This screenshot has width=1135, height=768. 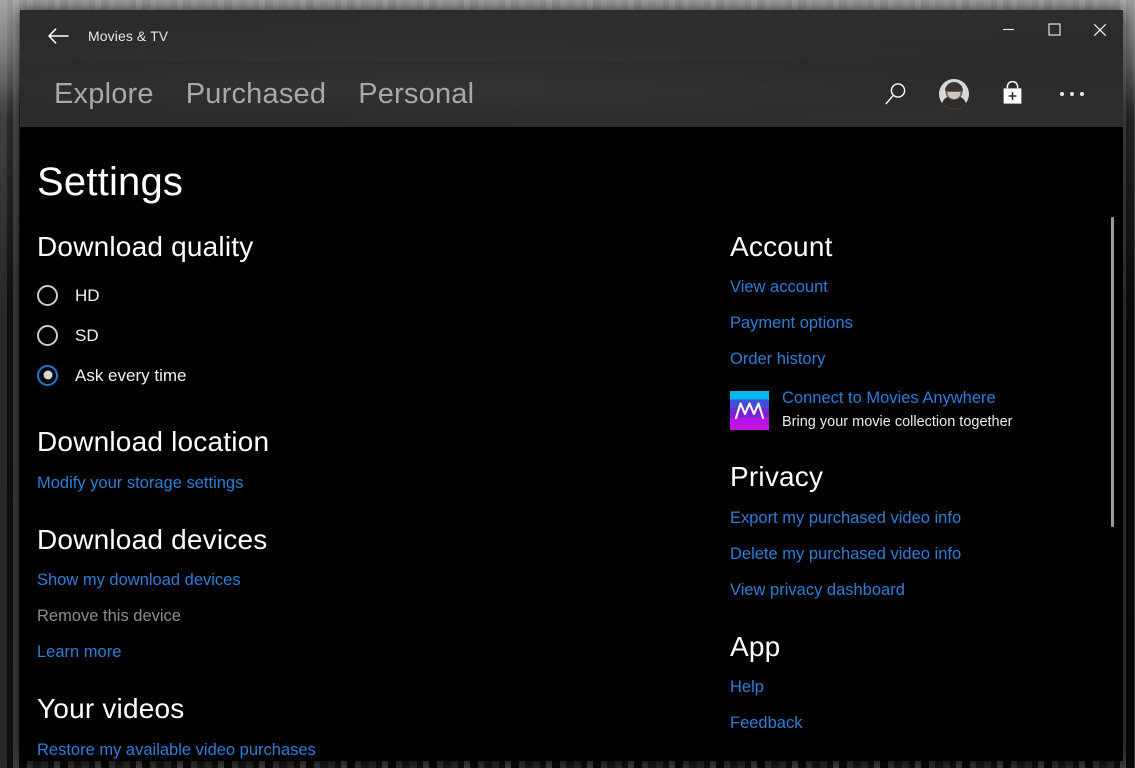 What do you see at coordinates (381, 295) in the screenshot?
I see `radio-hd: HD` at bounding box center [381, 295].